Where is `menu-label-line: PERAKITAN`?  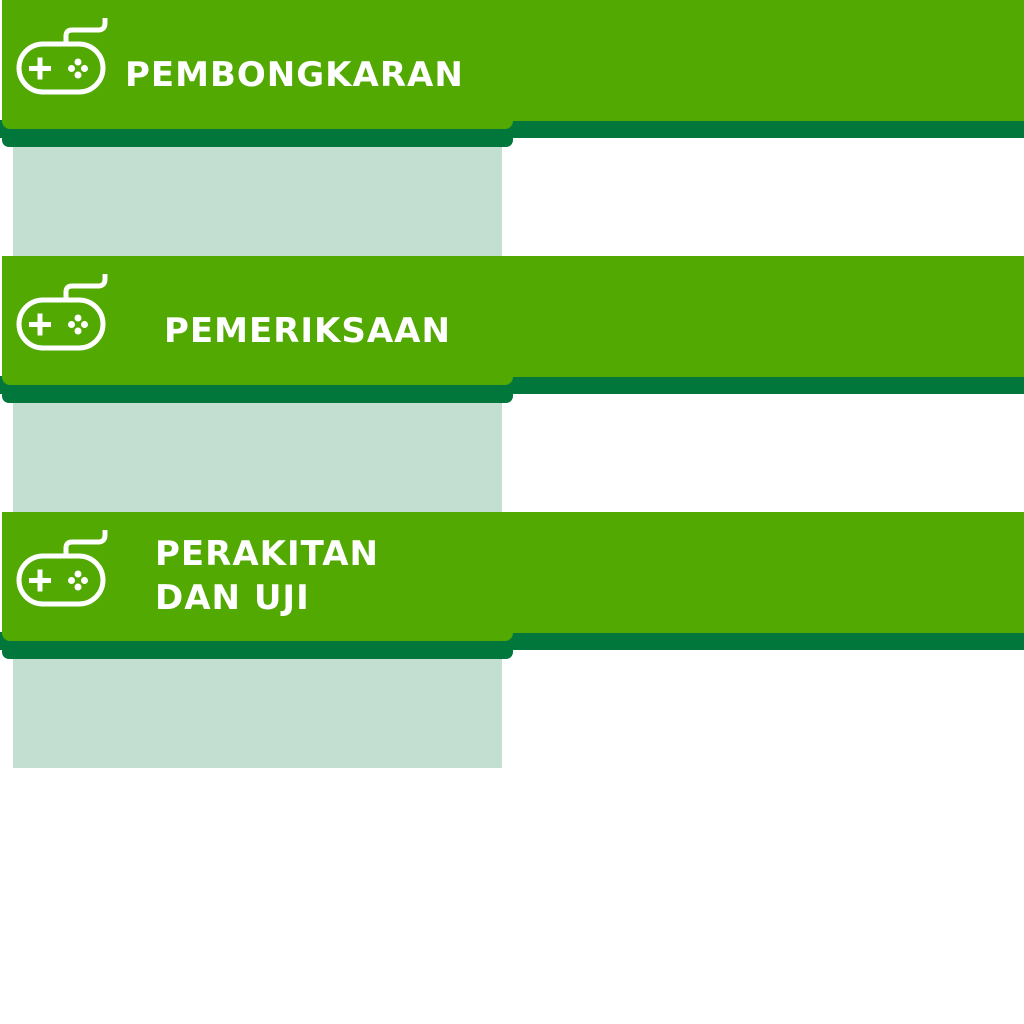
menu-label-line: PERAKITAN is located at coordinates (267, 554).